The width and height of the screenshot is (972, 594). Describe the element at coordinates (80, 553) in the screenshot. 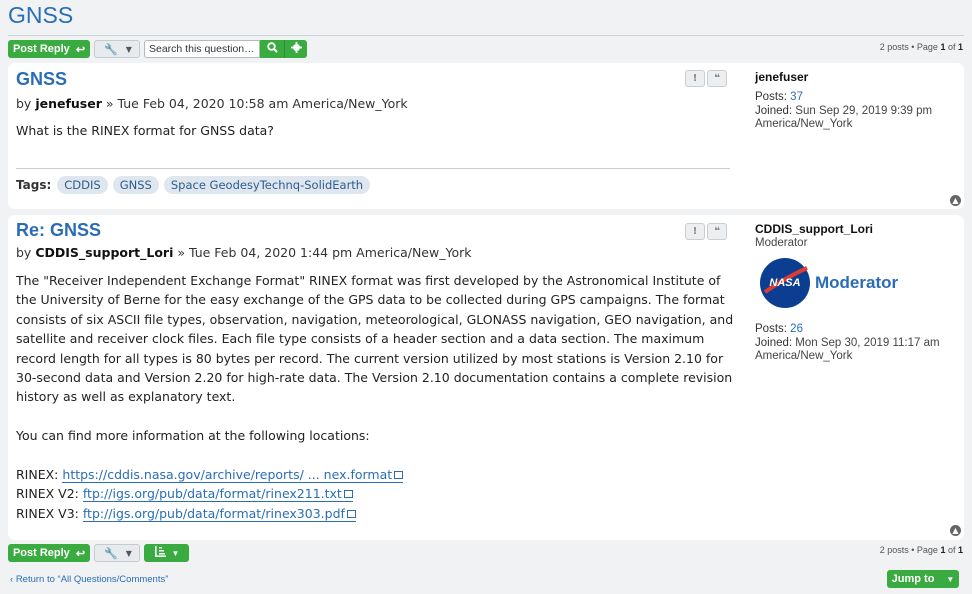

I see `reply-arrow-icon: ↩` at that location.